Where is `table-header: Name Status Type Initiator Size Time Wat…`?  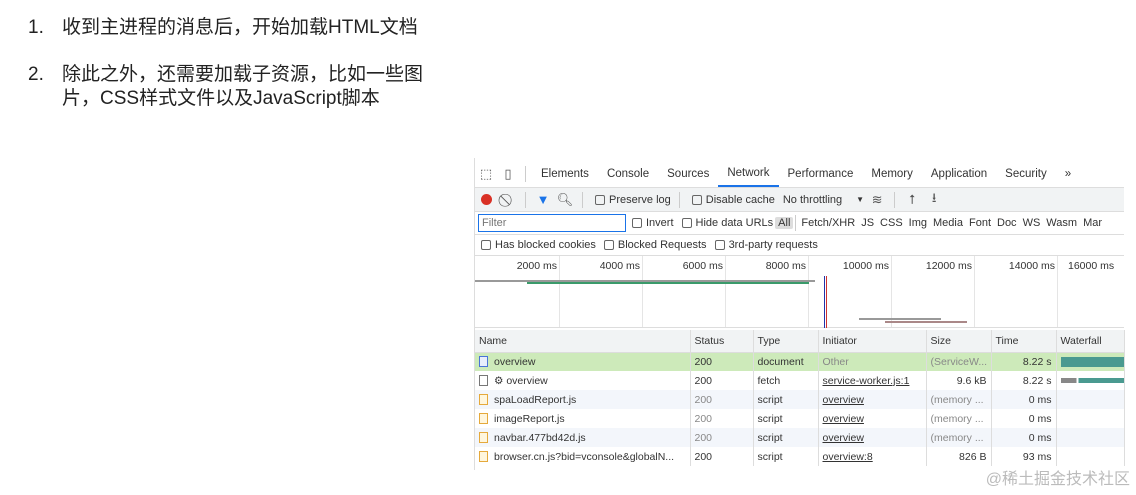 table-header: Name Status Type Initiator Size Time Wat… is located at coordinates (800, 341).